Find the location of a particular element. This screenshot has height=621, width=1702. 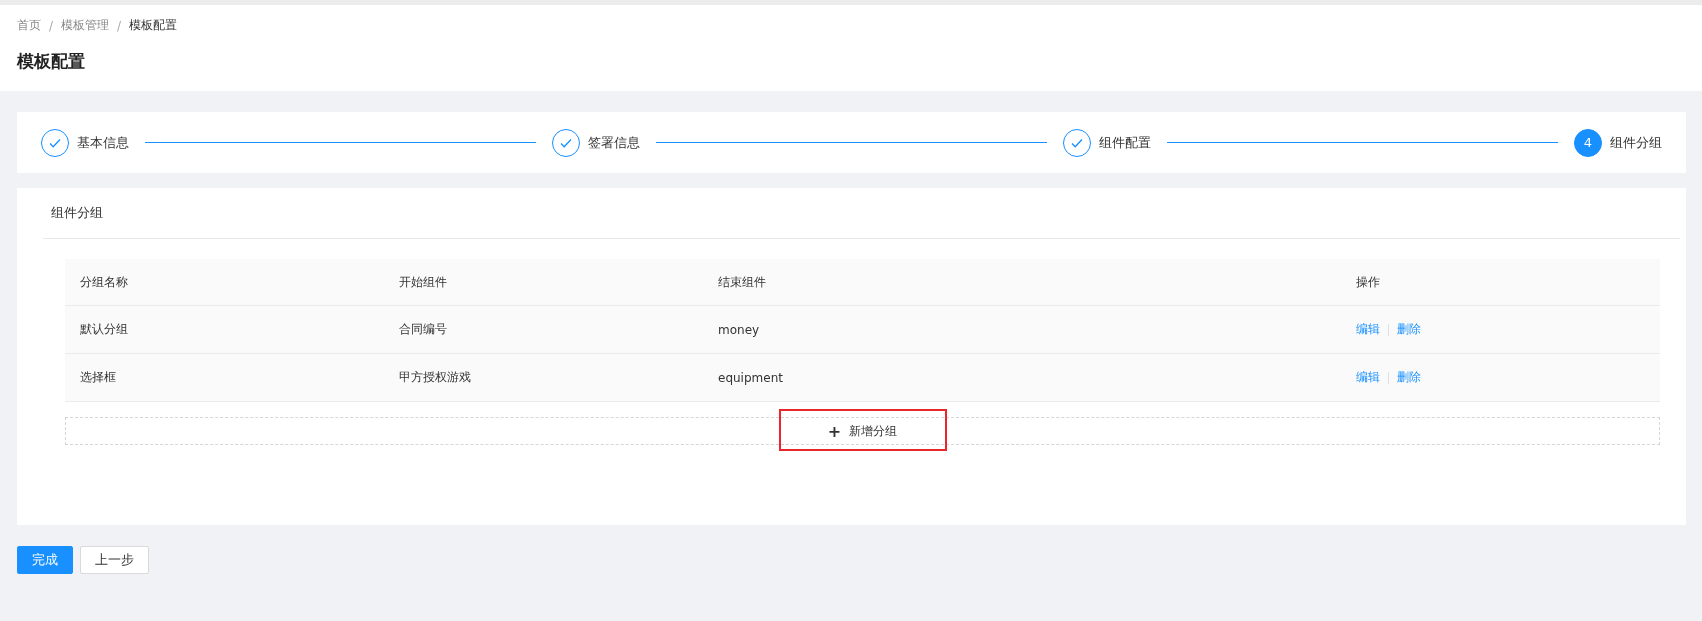

breadcrumb-item: 首页 is located at coordinates (29, 25).